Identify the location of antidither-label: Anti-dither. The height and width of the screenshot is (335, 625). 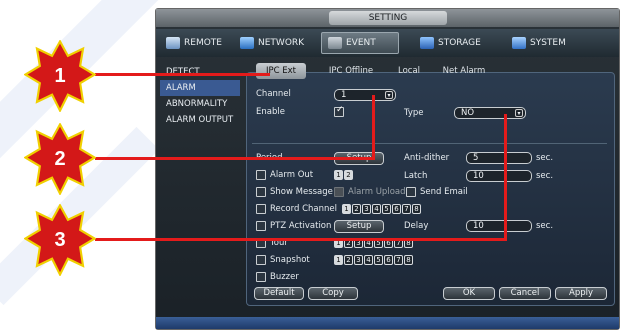
(427, 158).